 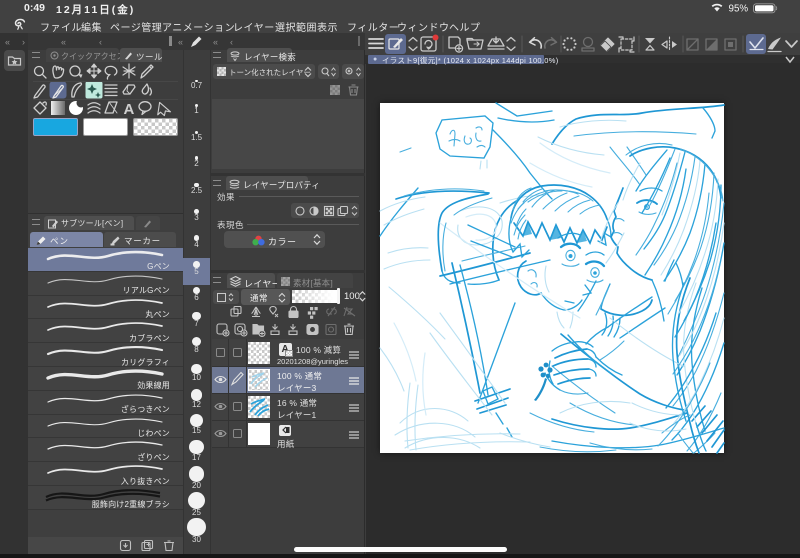 What do you see at coordinates (739, 9) in the screenshot?
I see `svg-text: 95%` at bounding box center [739, 9].